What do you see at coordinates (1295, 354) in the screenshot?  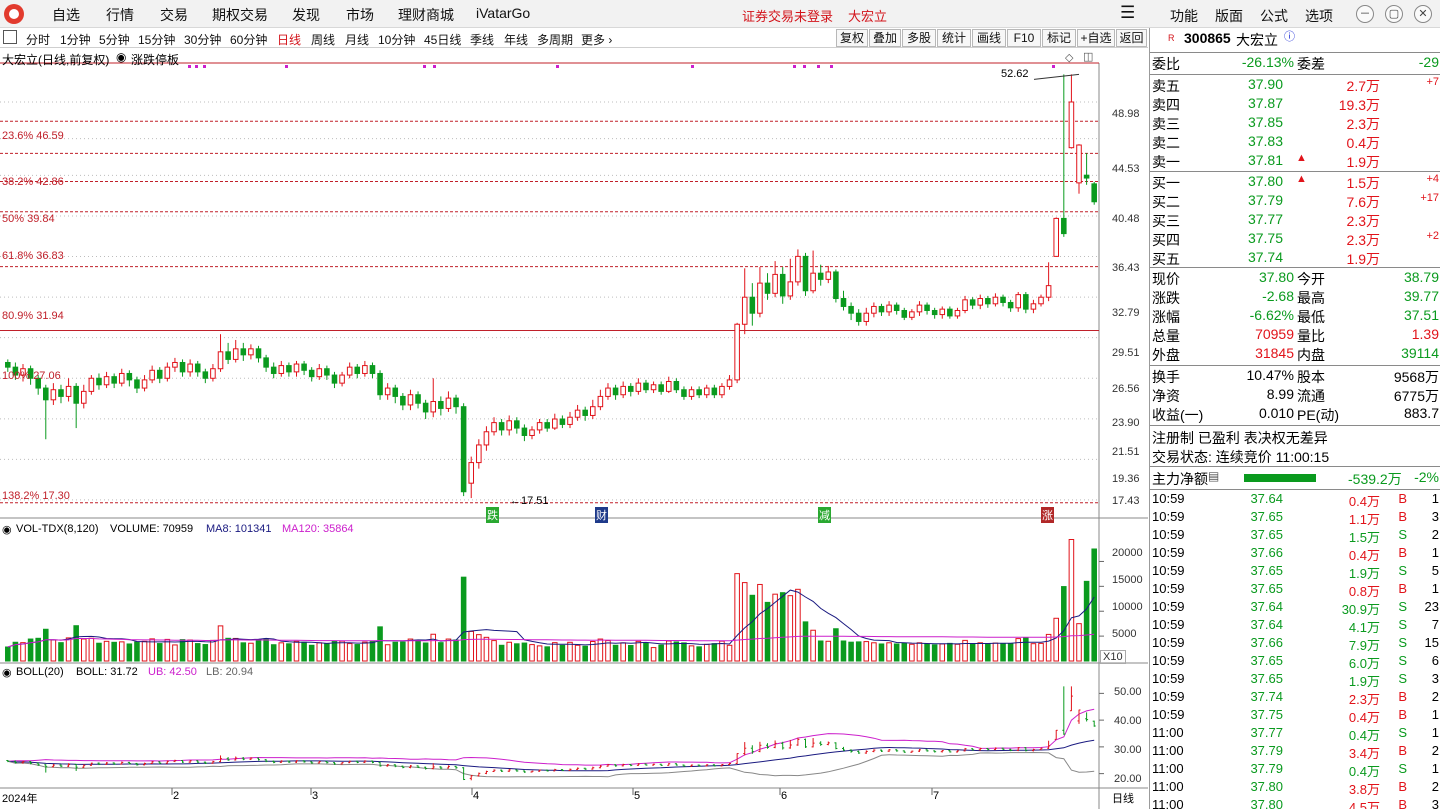 I see `stat-row: 外盘 31845 内盘 39114` at bounding box center [1295, 354].